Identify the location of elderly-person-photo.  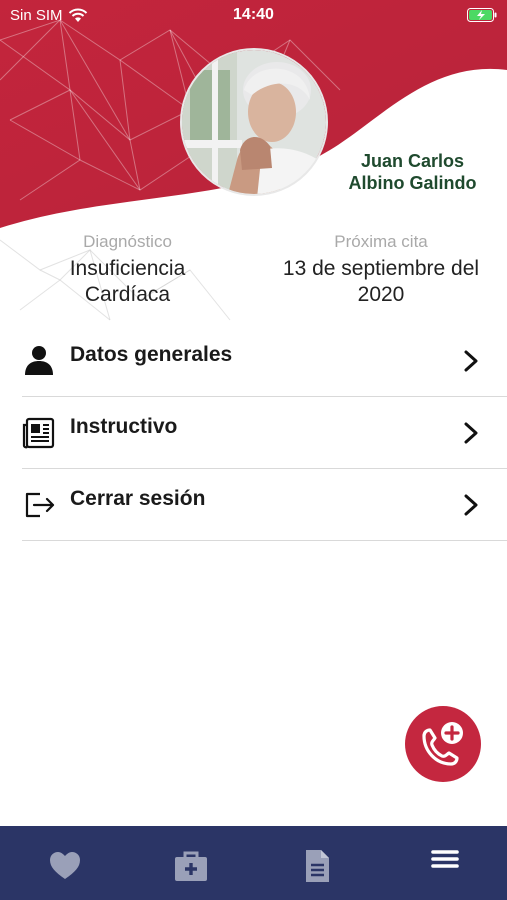
(254, 122).